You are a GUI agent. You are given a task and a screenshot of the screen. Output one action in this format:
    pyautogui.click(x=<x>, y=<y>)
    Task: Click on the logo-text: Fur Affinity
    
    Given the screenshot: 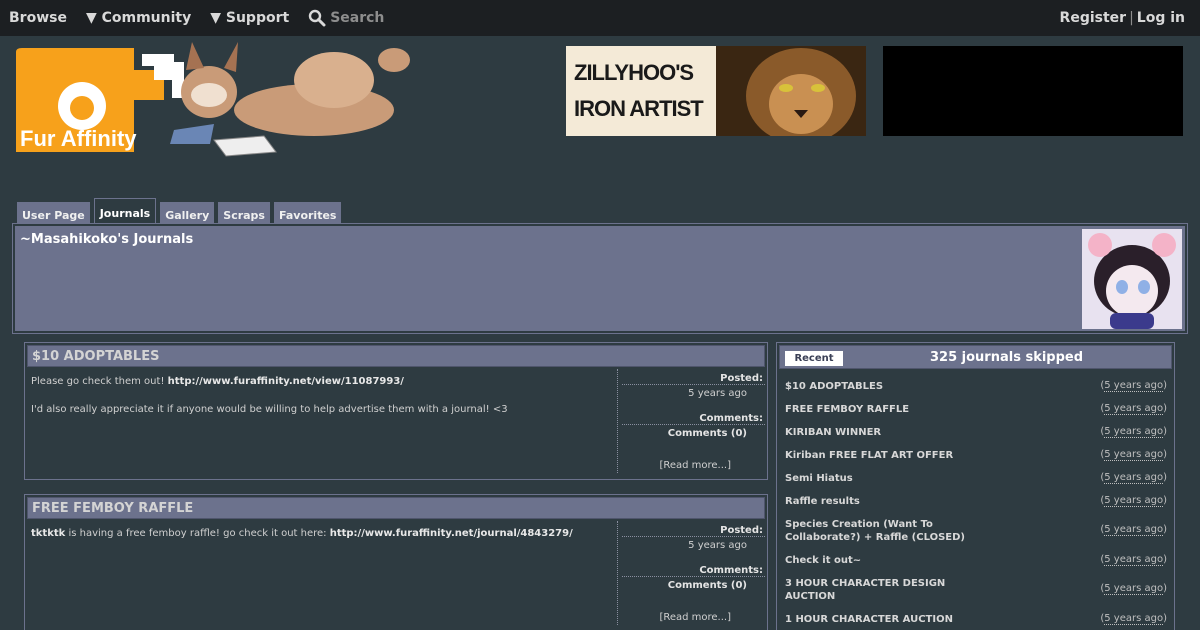 What is the action you would take?
    pyautogui.click(x=78, y=138)
    